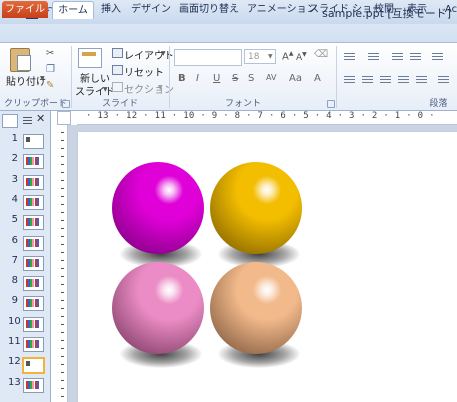  What do you see at coordinates (421, 79) in the screenshot?
I see `columns-icon` at bounding box center [421, 79].